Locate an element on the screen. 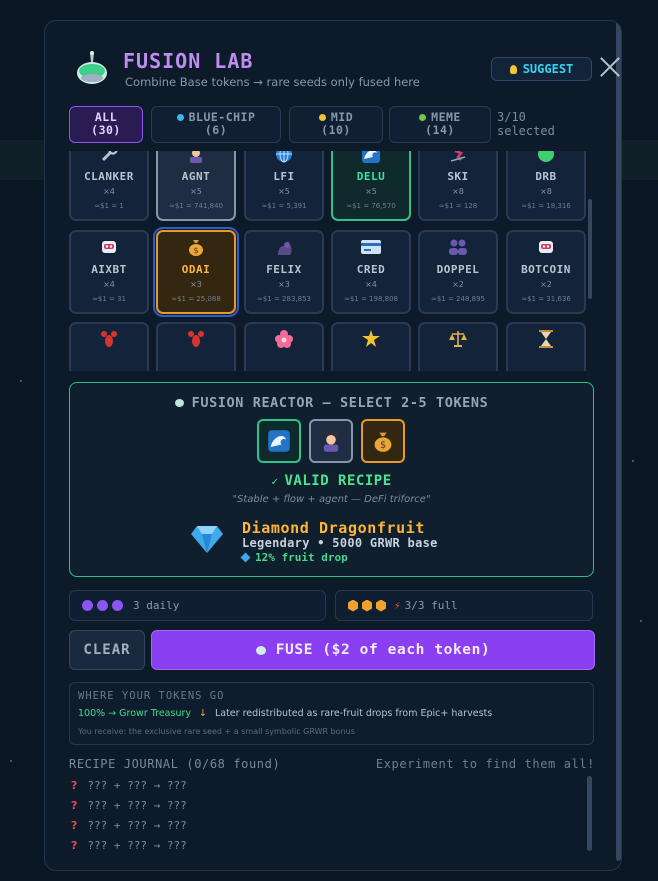 This screenshot has width=658, height=881. token-tile-felix: FELIX ×3 ≈$1 = 283,853 is located at coordinates (284, 272).